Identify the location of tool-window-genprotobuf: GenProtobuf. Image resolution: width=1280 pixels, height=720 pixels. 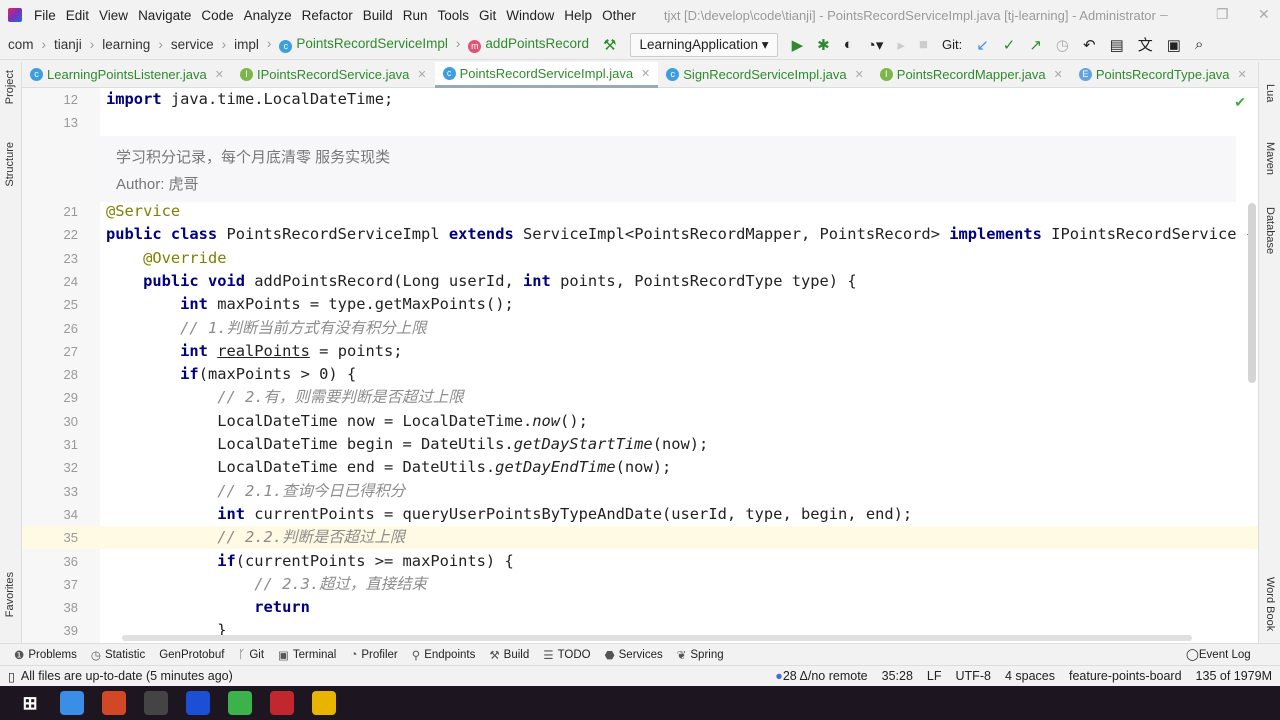
(191, 655).